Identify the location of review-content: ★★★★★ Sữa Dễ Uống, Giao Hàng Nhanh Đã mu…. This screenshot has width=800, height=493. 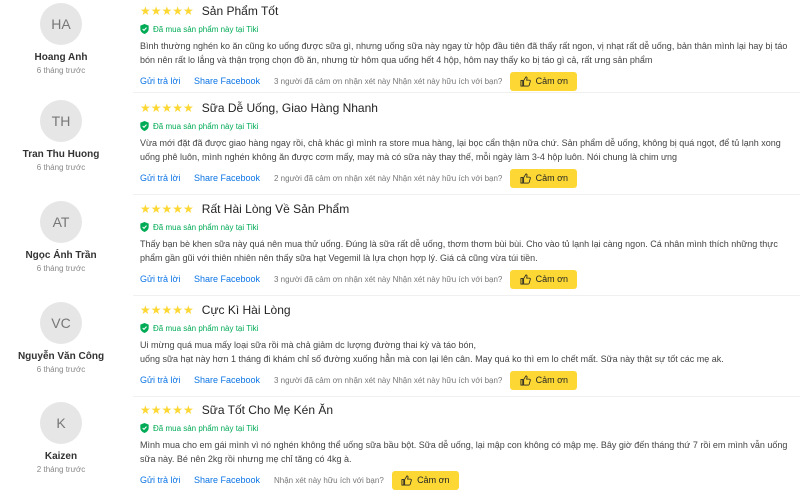
(470, 144).